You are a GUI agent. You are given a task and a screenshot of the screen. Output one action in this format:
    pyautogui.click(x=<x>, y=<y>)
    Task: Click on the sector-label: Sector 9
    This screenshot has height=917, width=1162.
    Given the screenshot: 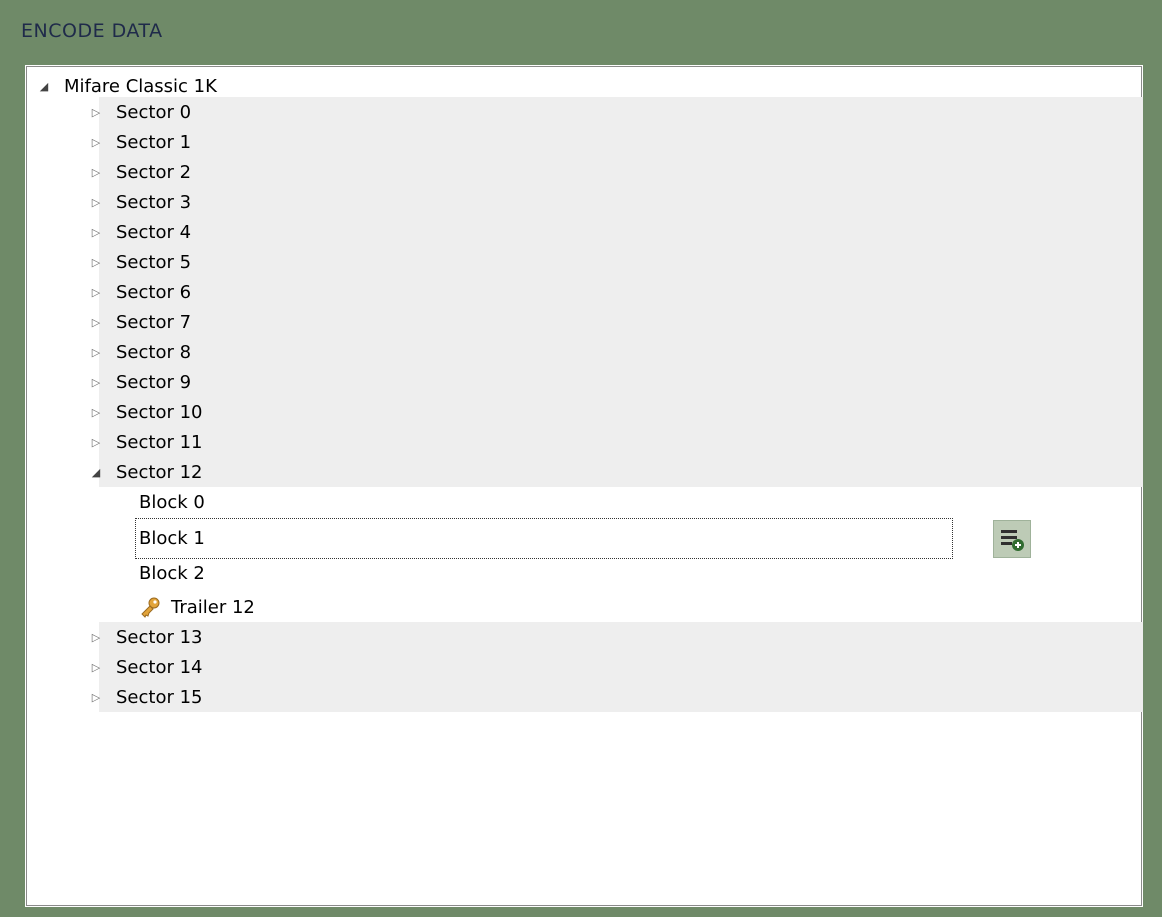 What is the action you would take?
    pyautogui.click(x=154, y=382)
    